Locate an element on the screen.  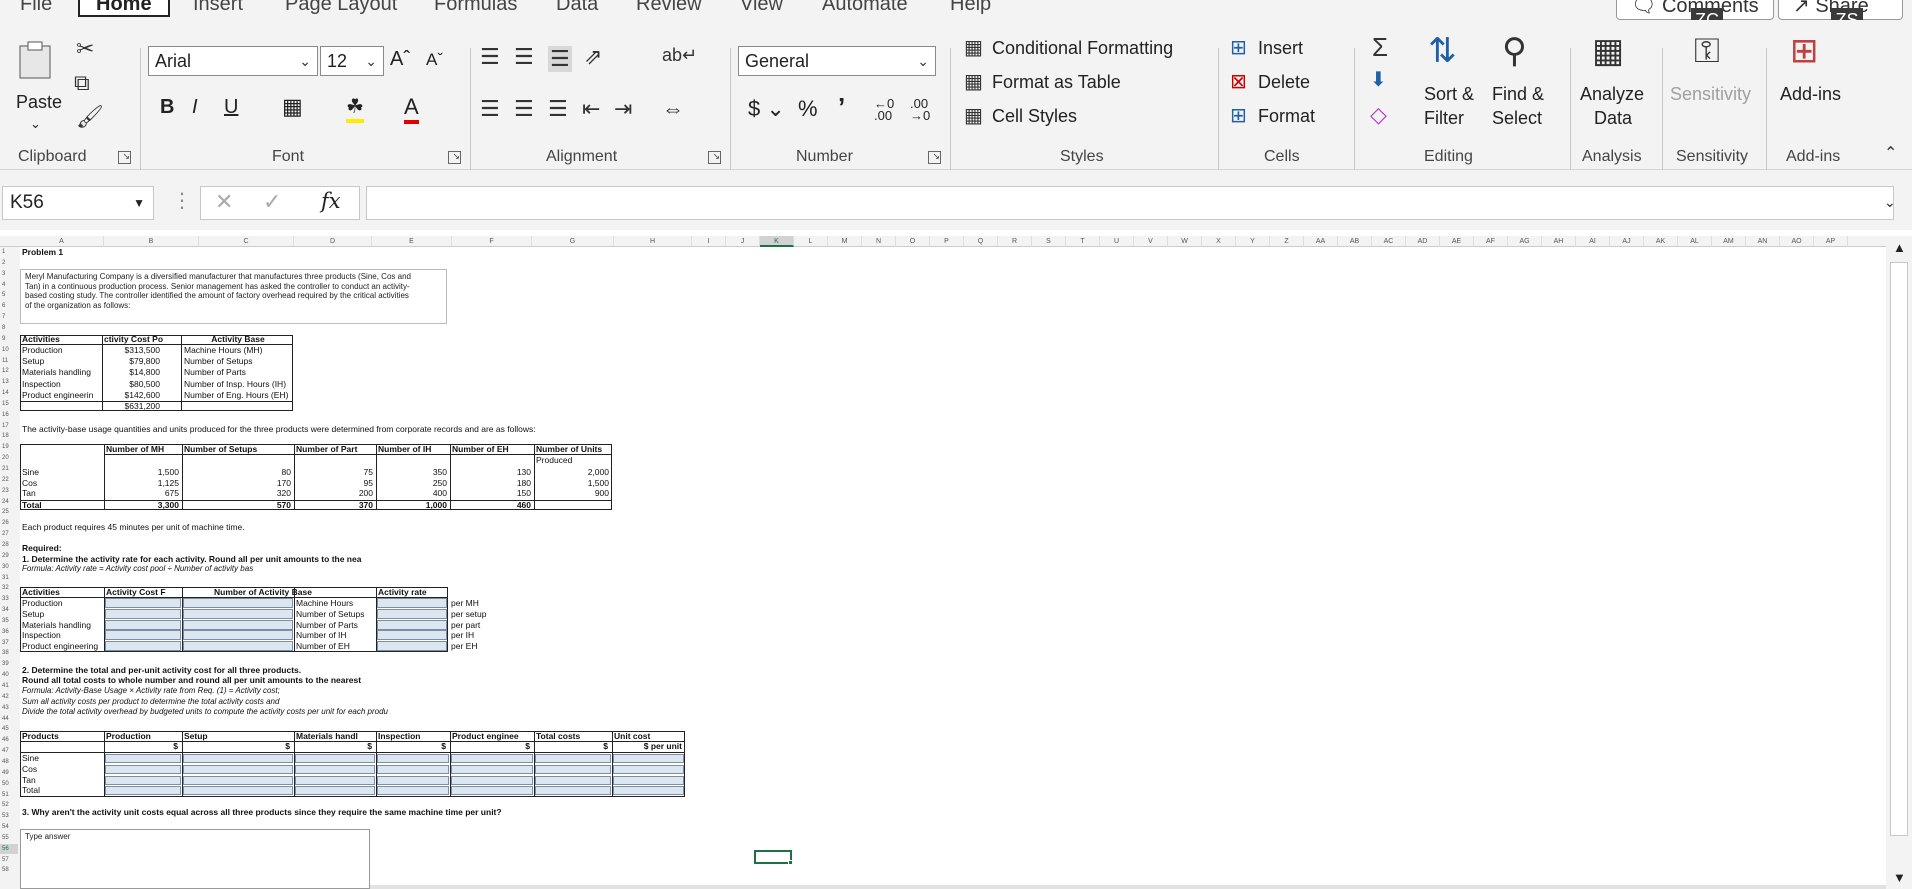
row-header: 22 is located at coordinates (9, 480).